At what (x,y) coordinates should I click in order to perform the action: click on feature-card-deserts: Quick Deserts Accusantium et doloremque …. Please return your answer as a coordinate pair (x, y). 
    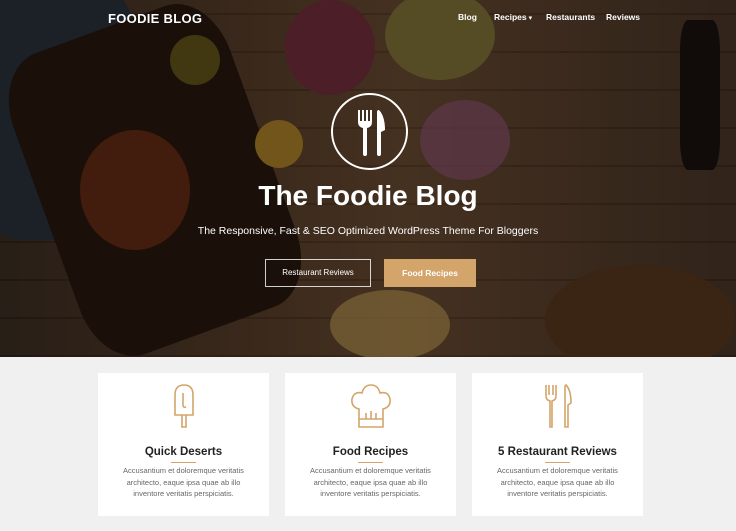
    Looking at the image, I should click on (183, 444).